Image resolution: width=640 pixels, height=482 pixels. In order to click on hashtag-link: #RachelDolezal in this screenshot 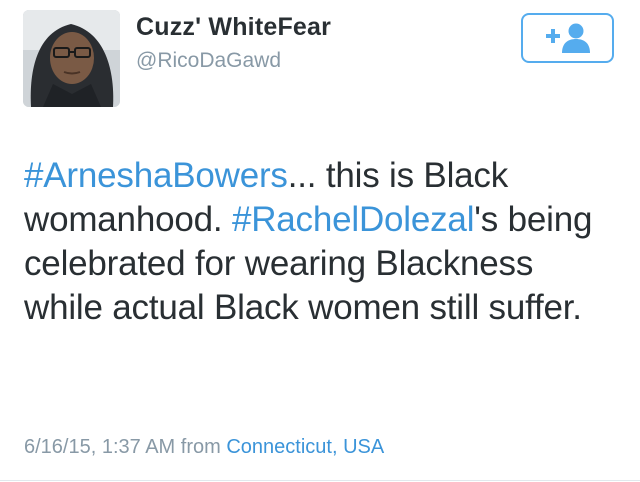, I will do `click(353, 219)`.